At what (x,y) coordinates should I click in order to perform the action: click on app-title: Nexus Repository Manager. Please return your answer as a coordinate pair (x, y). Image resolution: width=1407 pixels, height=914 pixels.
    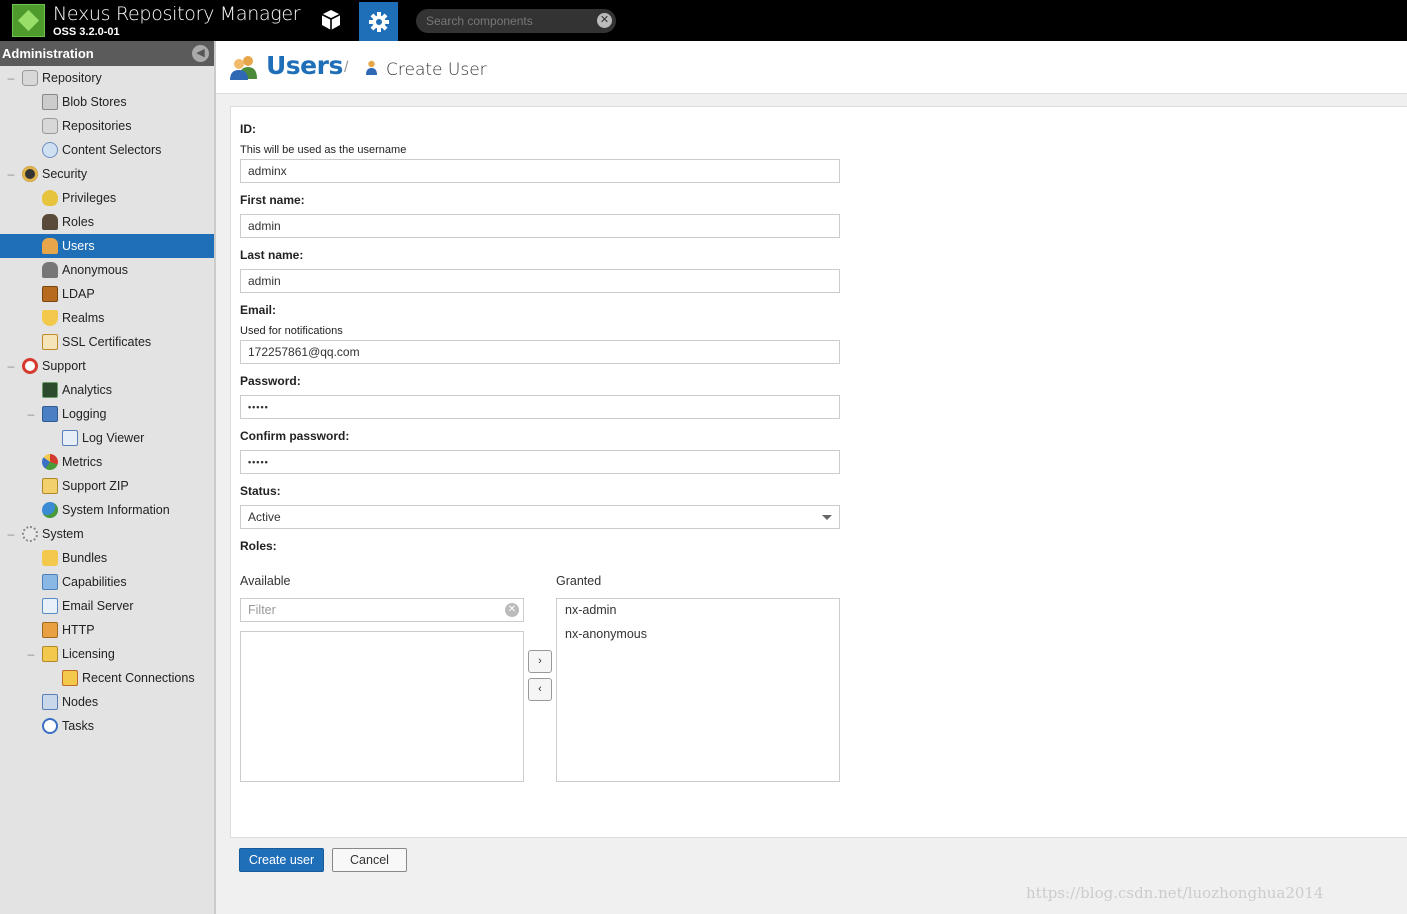
    Looking at the image, I should click on (177, 14).